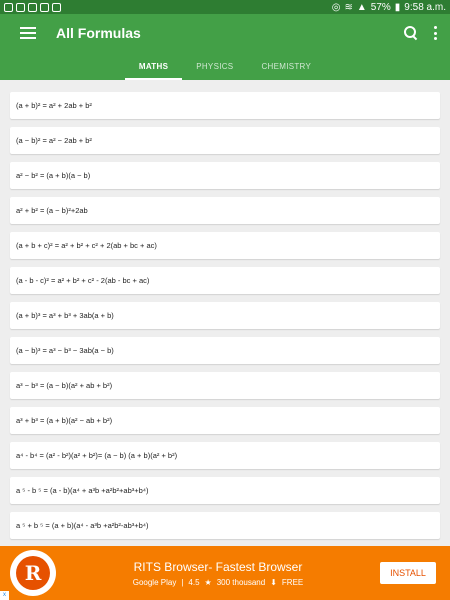 This screenshot has width=450, height=600. I want to click on mute-icon: ◎, so click(336, 7).